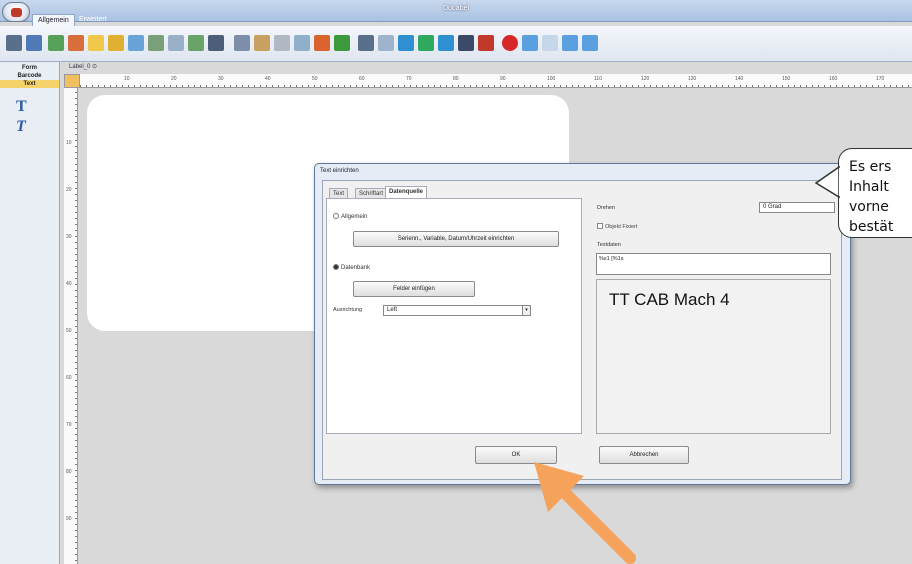  I want to click on textdata-label: Textdaten, so click(609, 245).